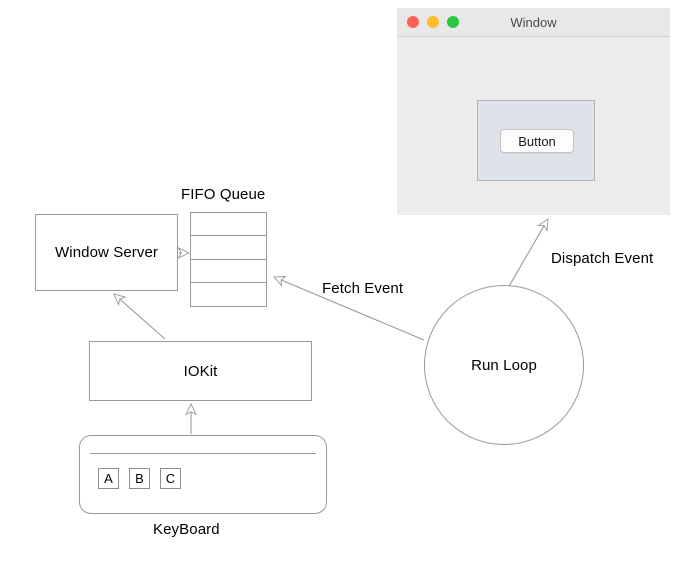 The height and width of the screenshot is (563, 700). I want to click on edge-label-dispatch-event: Dispatch Event, so click(602, 258).